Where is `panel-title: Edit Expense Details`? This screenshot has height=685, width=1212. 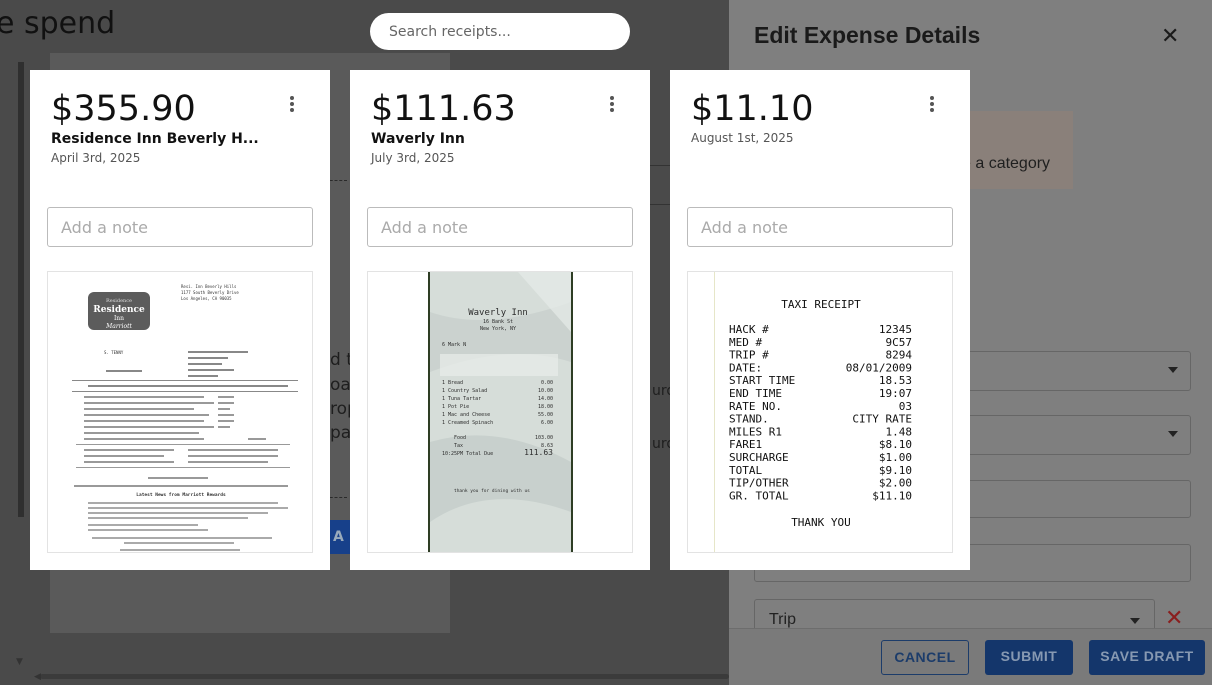 panel-title: Edit Expense Details is located at coordinates (867, 35).